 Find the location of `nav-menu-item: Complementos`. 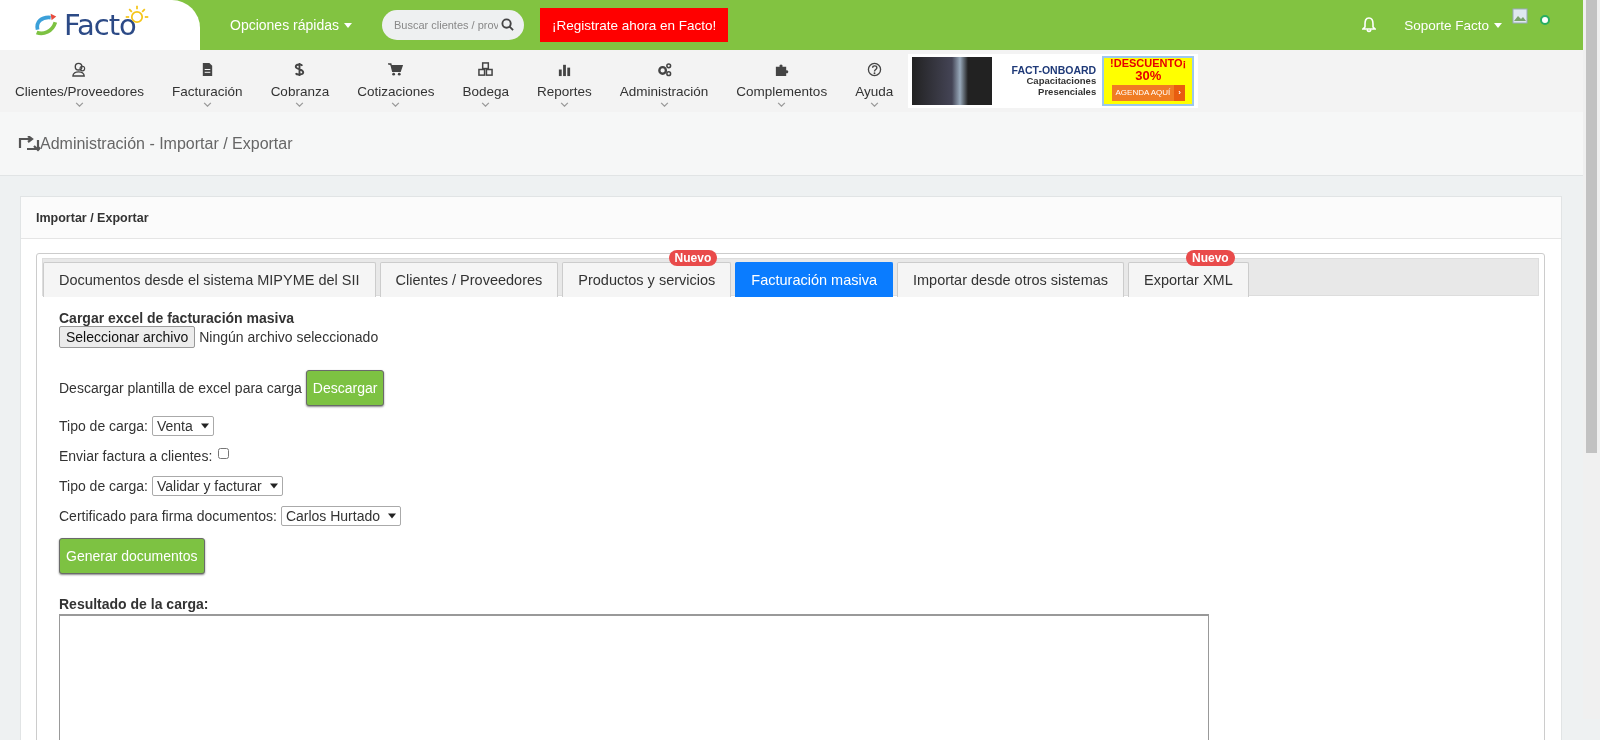

nav-menu-item: Complementos is located at coordinates (782, 91).